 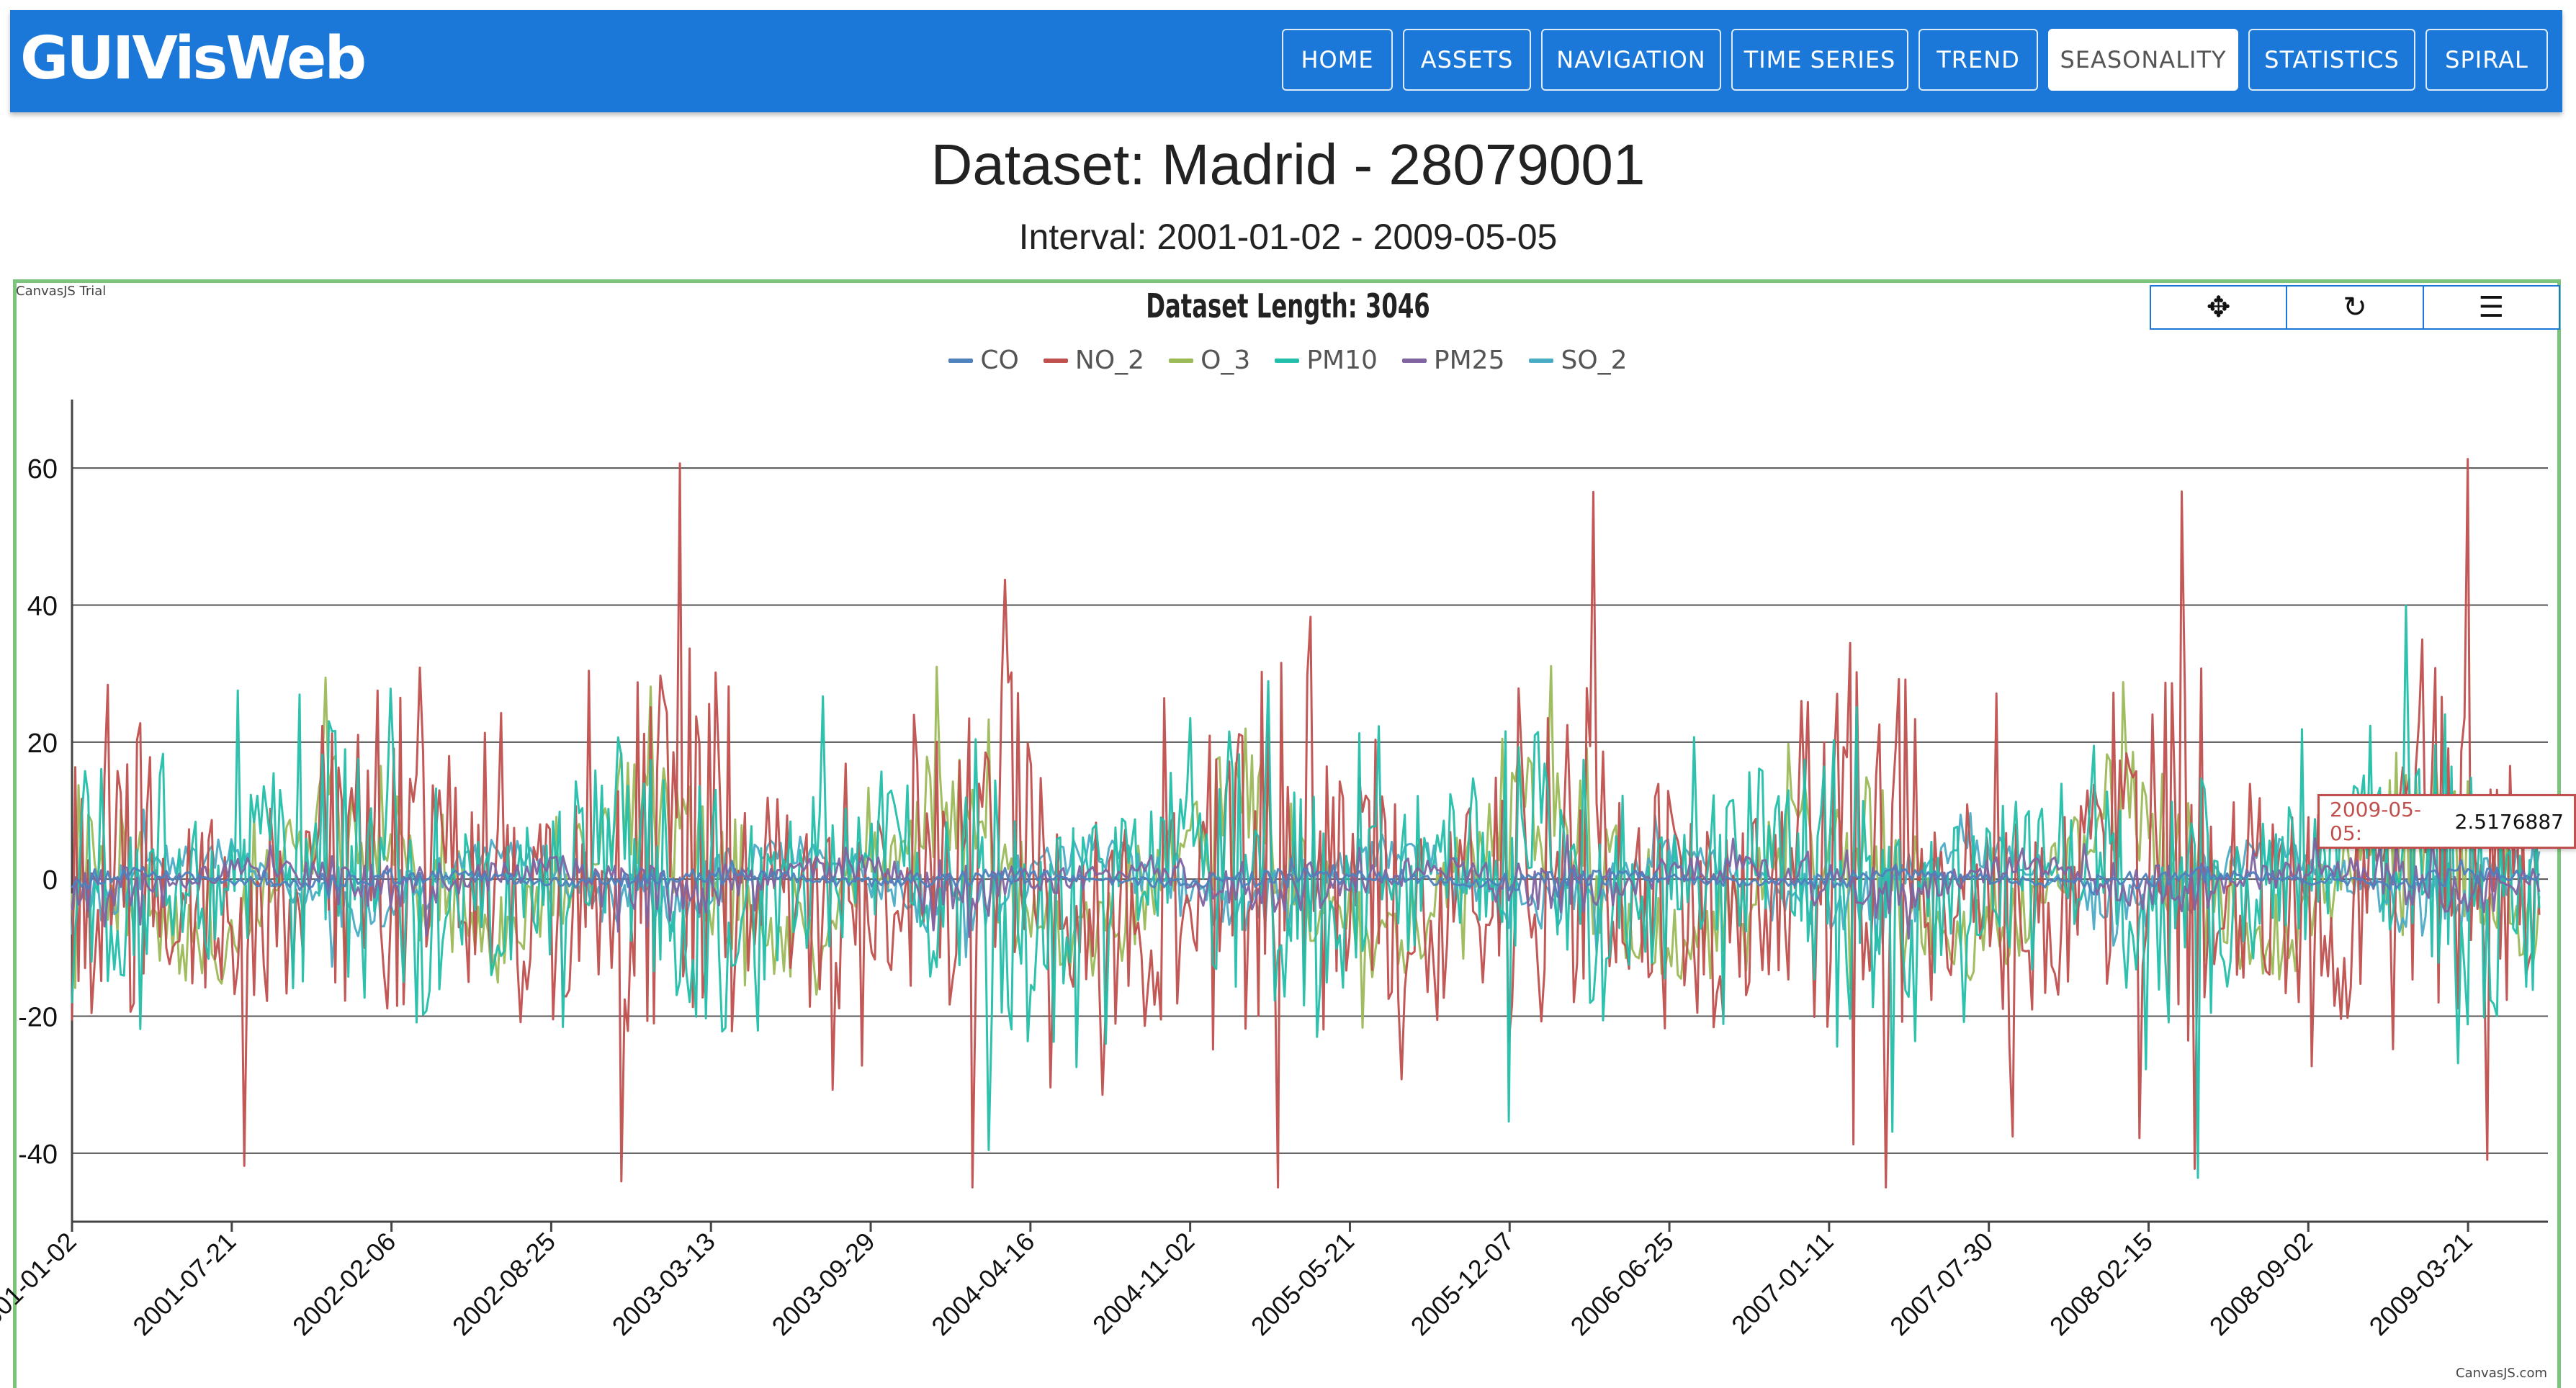 What do you see at coordinates (344, 1284) in the screenshot?
I see `x-tick-label: 2002-02-06` at bounding box center [344, 1284].